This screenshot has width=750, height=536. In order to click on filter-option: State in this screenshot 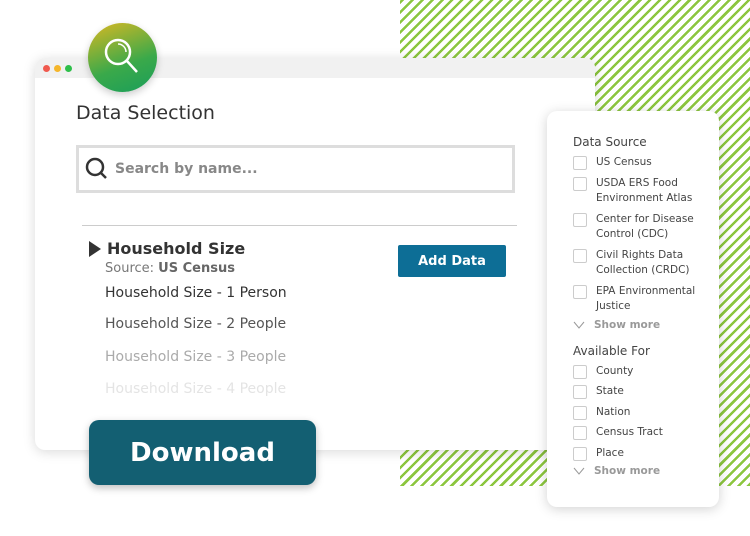, I will do `click(646, 392)`.